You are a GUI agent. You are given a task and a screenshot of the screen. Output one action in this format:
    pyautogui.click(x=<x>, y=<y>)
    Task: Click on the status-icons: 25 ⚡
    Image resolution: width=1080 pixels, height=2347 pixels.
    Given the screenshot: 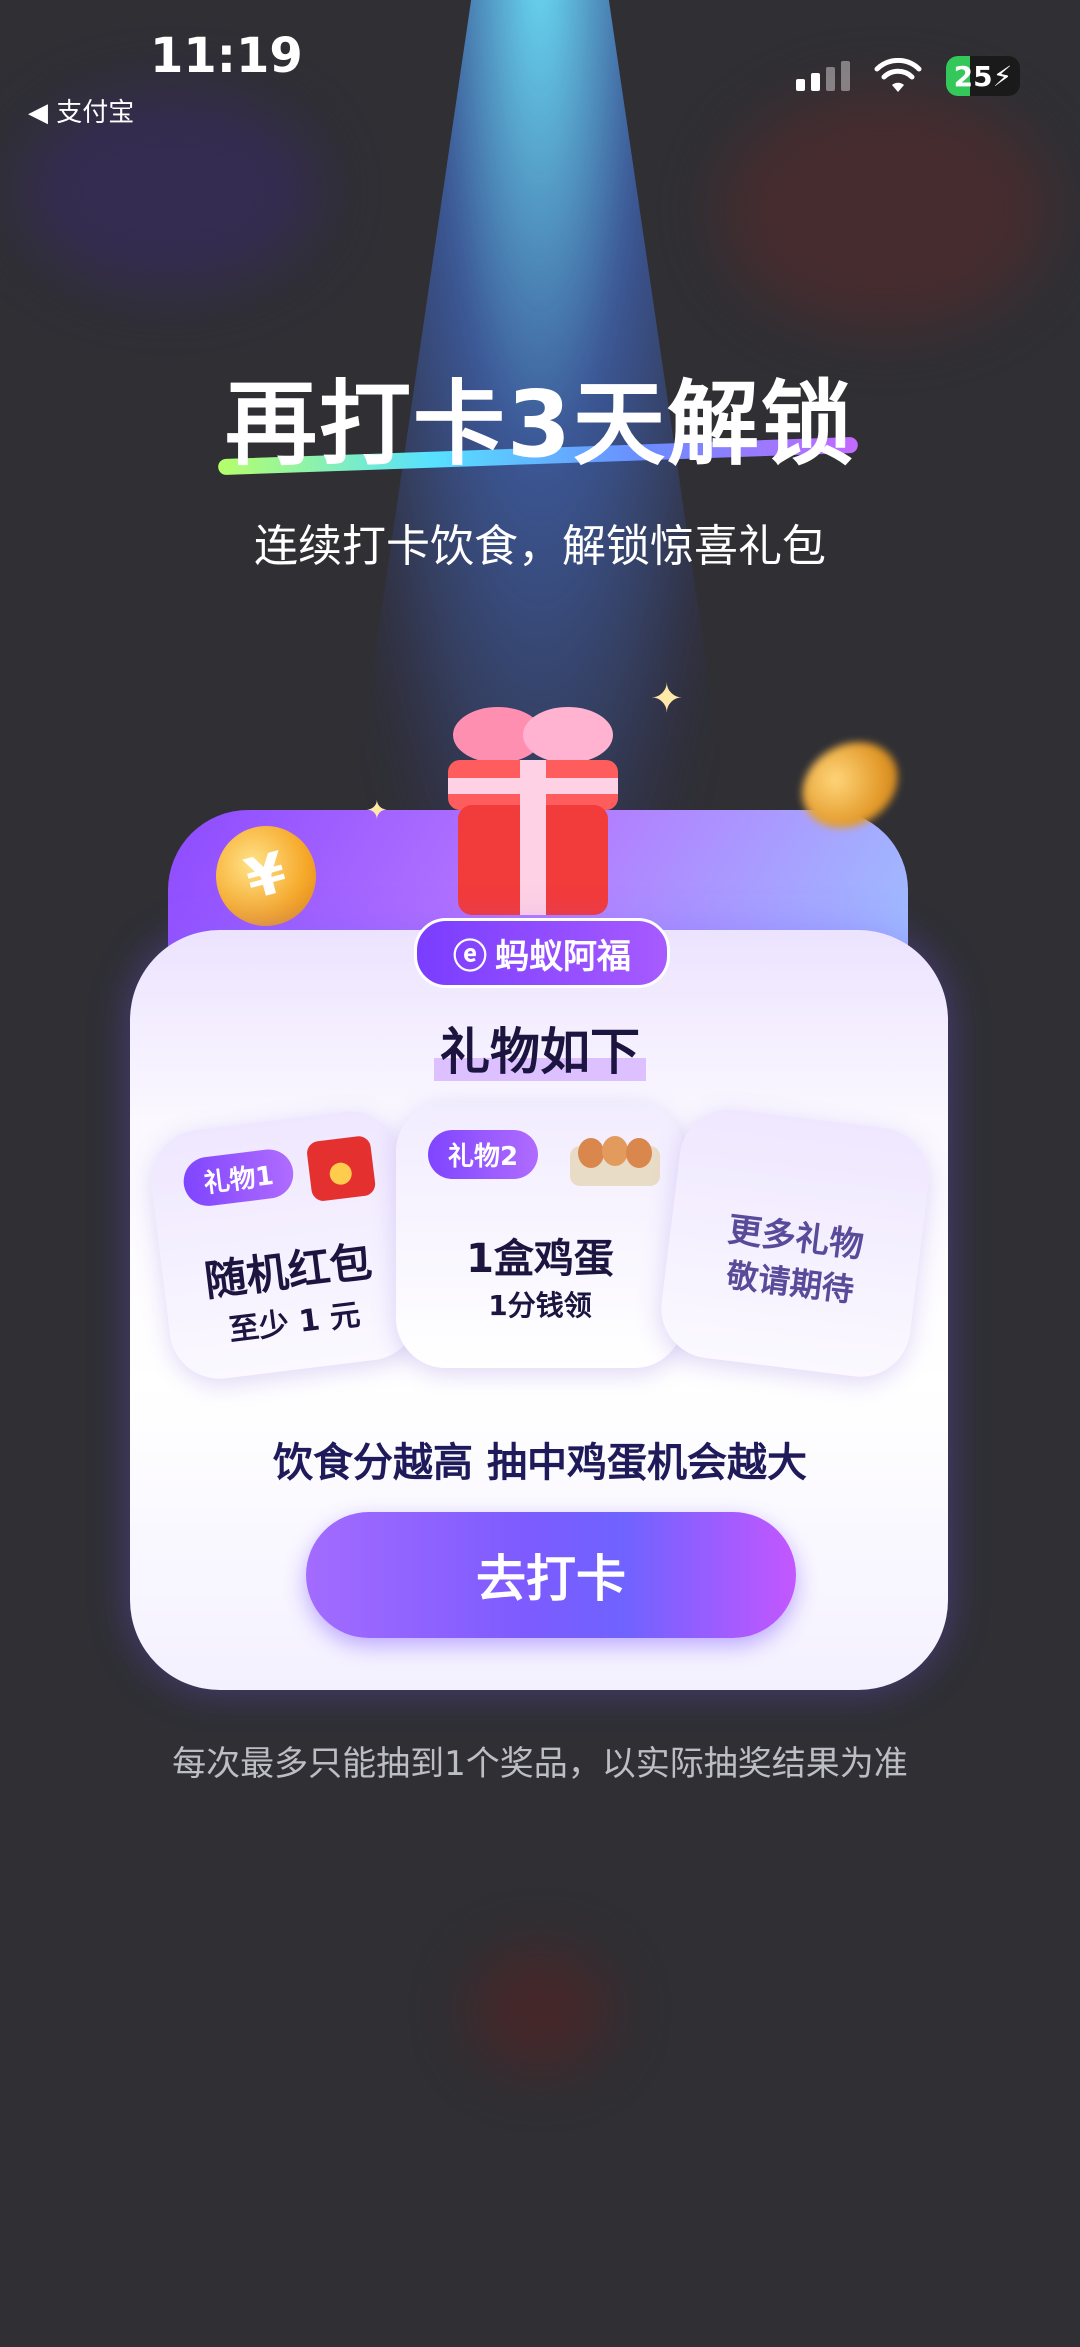 What is the action you would take?
    pyautogui.click(x=908, y=76)
    